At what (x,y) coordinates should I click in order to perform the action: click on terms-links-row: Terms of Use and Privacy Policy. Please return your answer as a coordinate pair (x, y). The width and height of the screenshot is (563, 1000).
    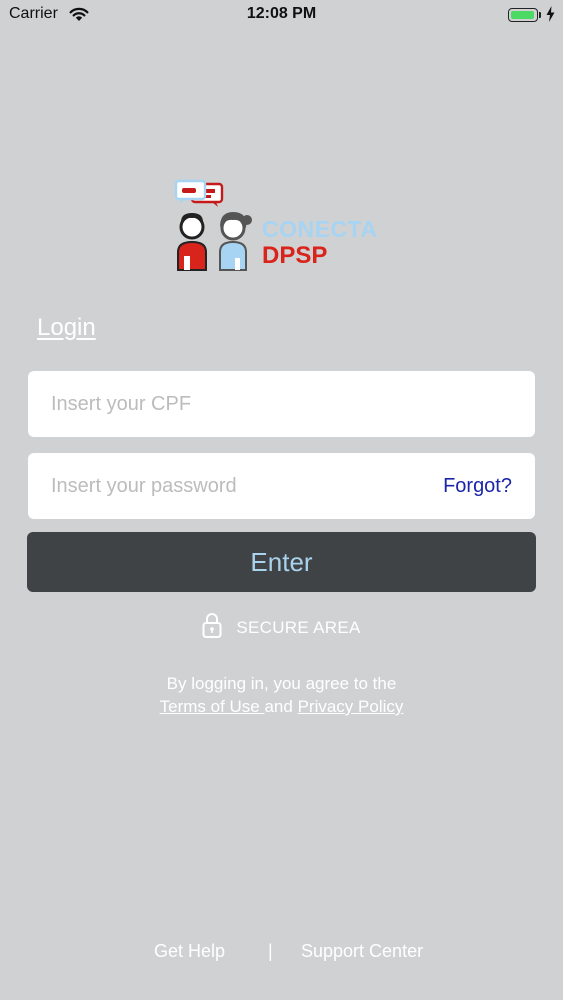
    Looking at the image, I should click on (281, 706).